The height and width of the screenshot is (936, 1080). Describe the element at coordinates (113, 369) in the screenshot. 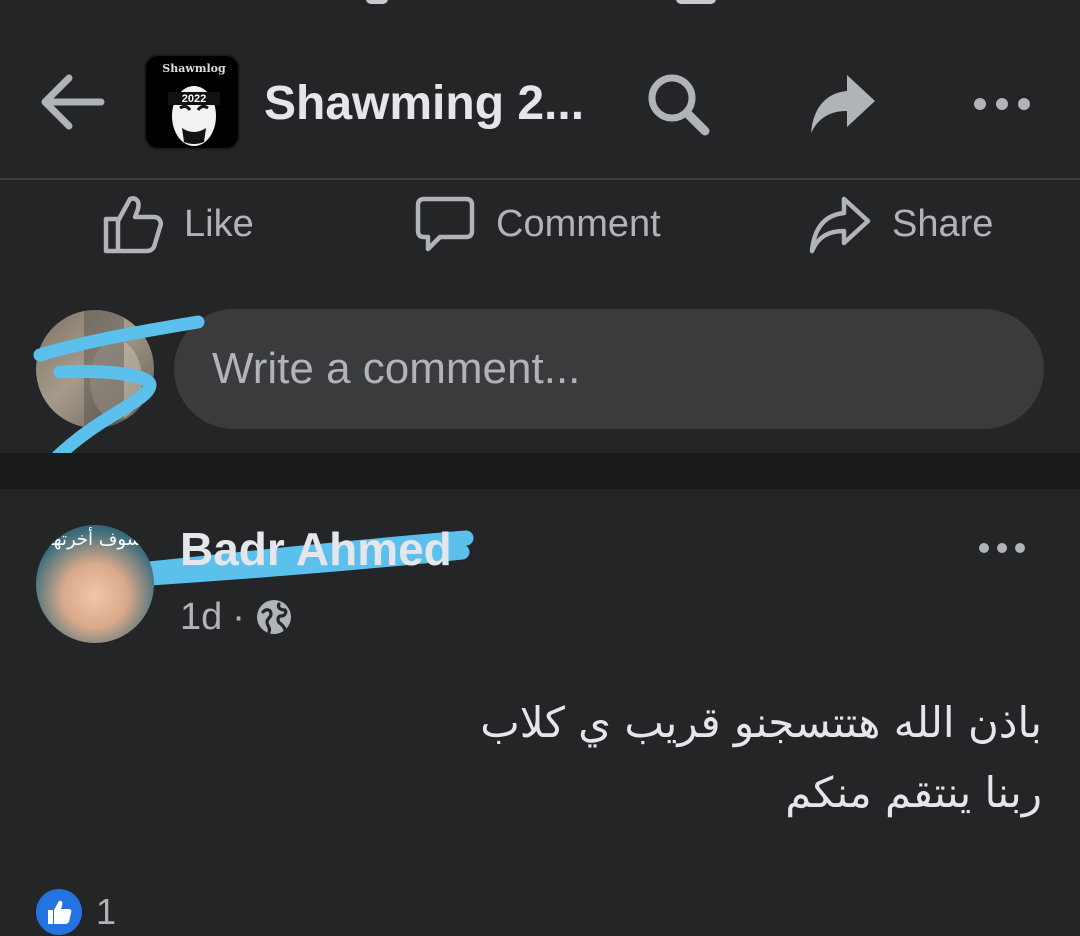

I see `avatar-photo-icon` at that location.